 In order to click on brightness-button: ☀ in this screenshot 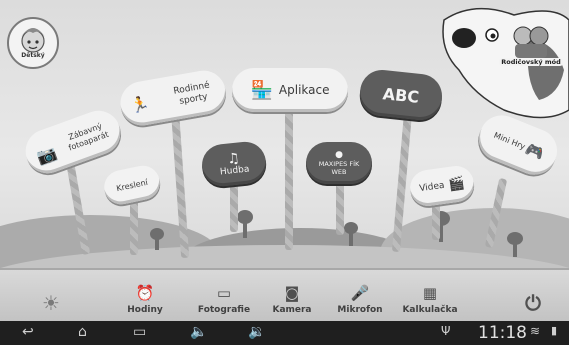, I will do `click(51, 294)`.